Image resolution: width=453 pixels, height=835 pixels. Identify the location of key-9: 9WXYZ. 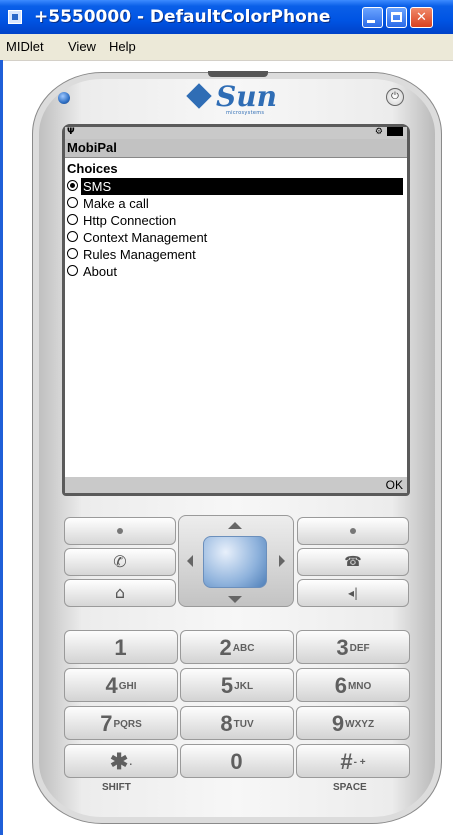
(353, 723).